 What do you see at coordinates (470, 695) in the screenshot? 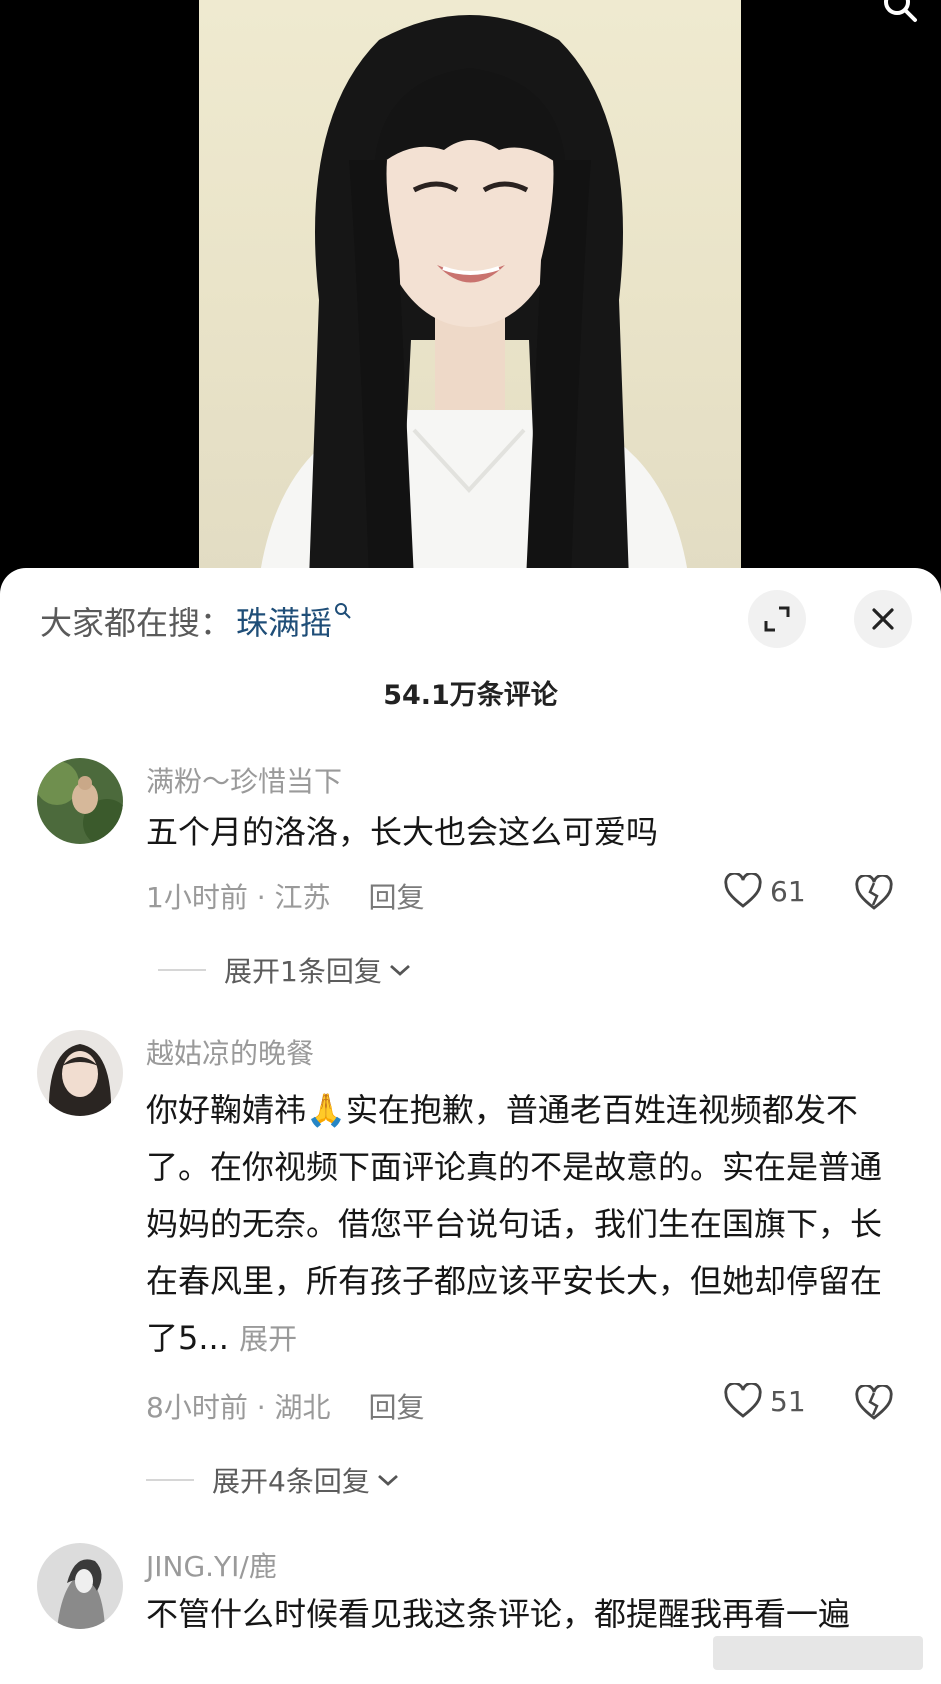
I see `comment-count: 54.1万条评论` at bounding box center [470, 695].